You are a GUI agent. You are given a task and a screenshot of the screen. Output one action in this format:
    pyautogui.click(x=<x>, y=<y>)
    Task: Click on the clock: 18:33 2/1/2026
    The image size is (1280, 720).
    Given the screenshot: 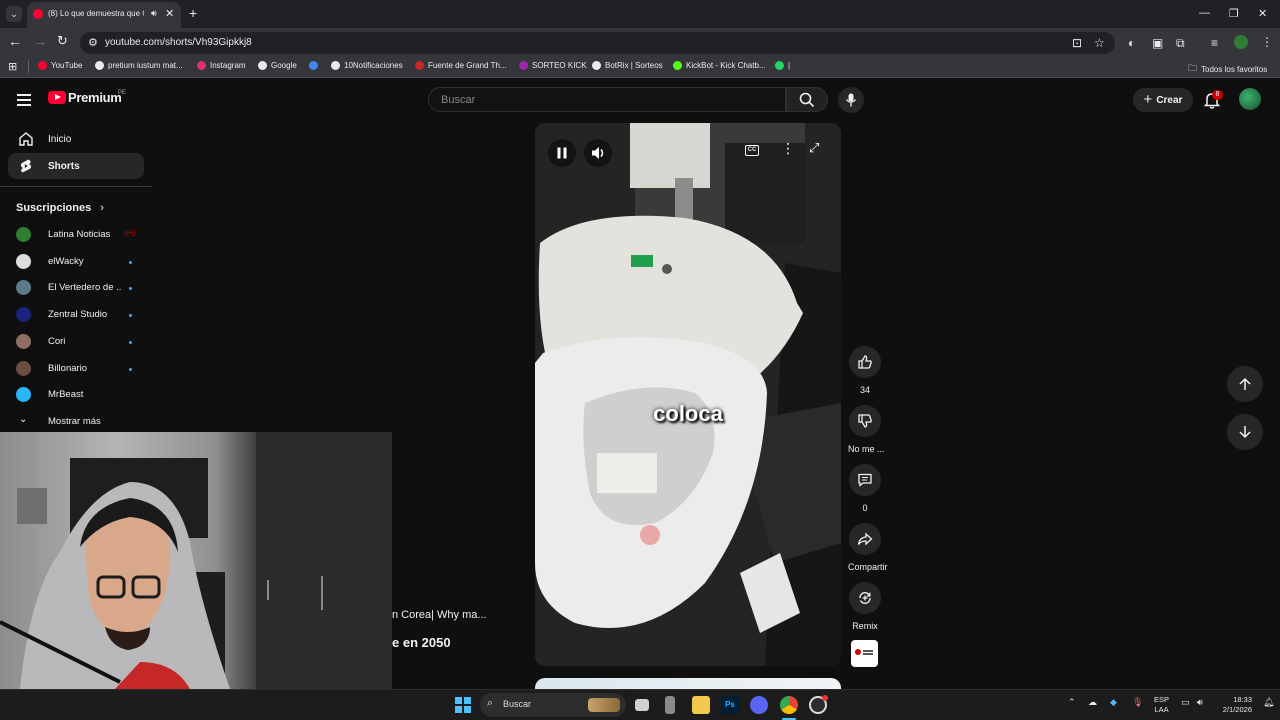 What is the action you would take?
    pyautogui.click(x=1234, y=705)
    